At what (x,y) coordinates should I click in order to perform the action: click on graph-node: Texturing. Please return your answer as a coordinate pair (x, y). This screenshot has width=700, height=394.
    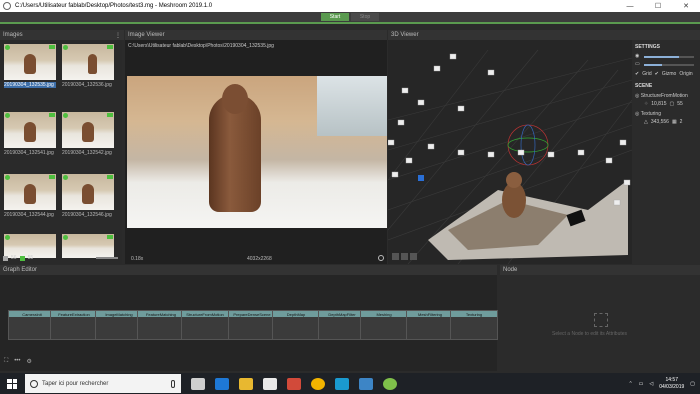
    Looking at the image, I should click on (474, 325).